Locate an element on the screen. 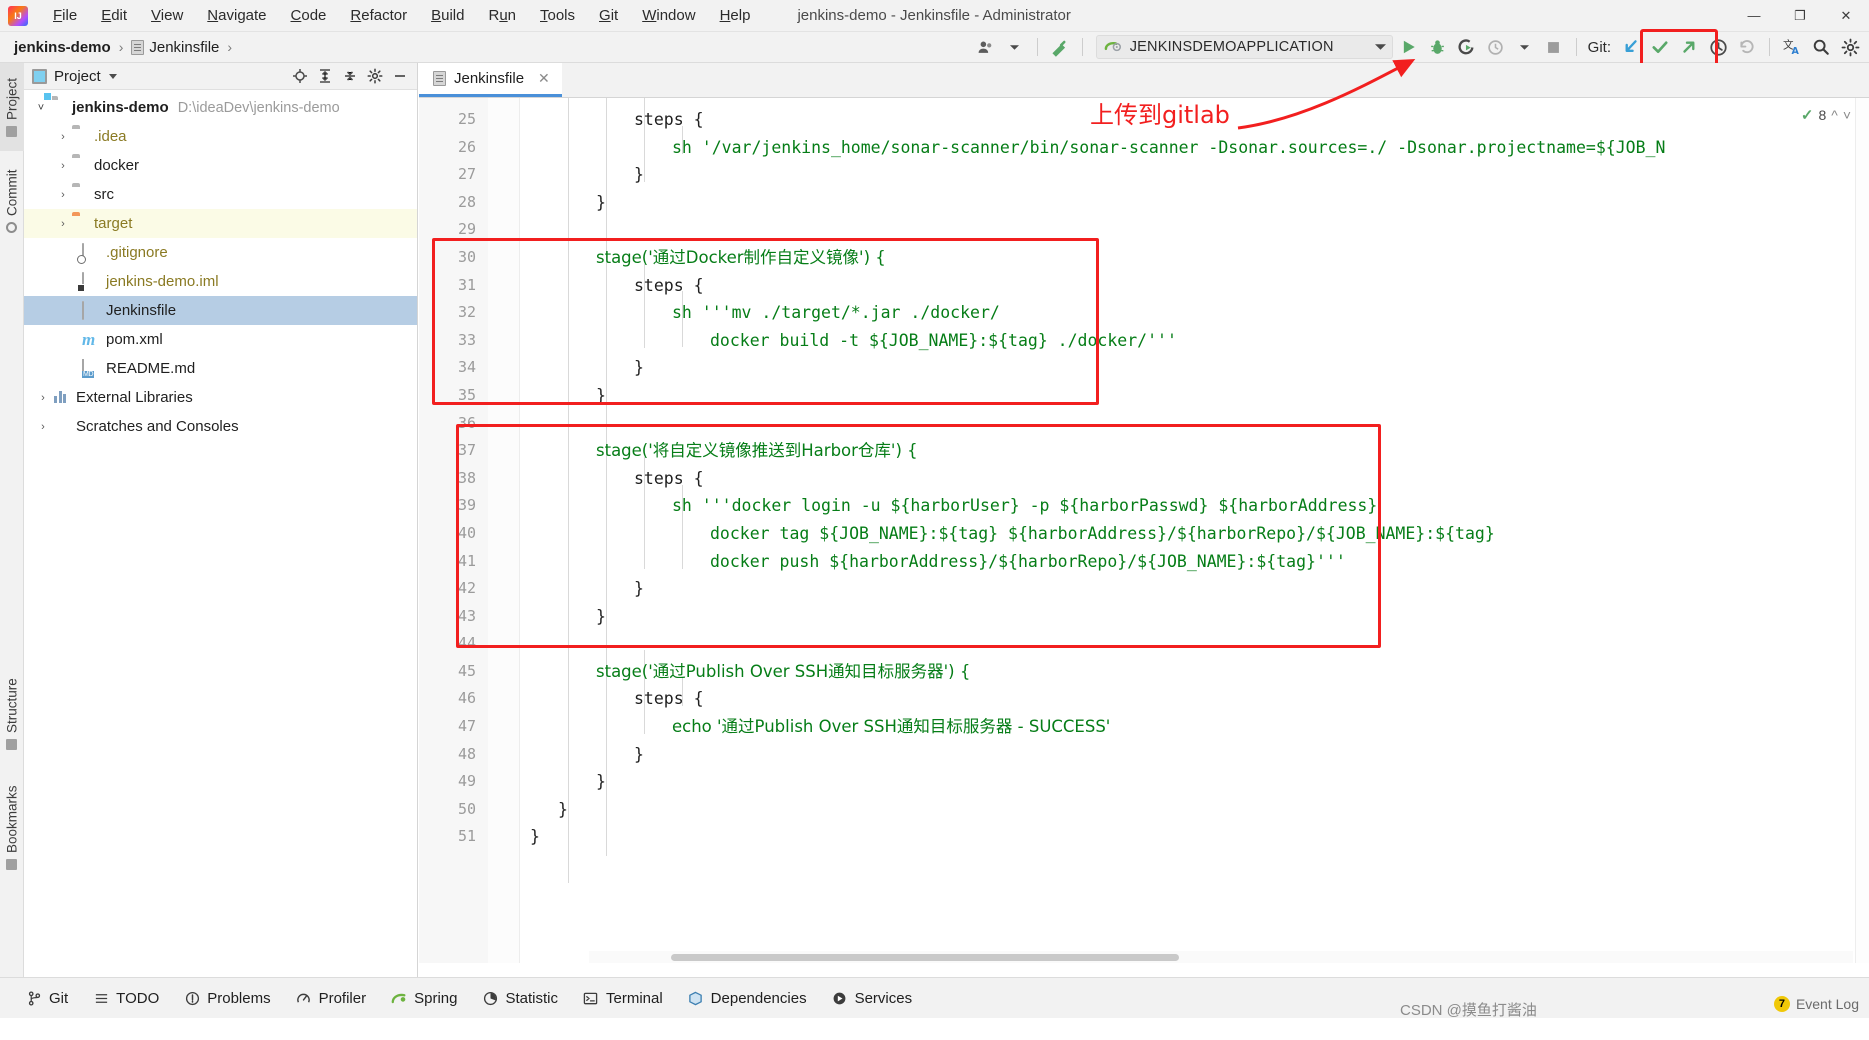 The width and height of the screenshot is (1869, 1040). menu-window: Window is located at coordinates (668, 15).